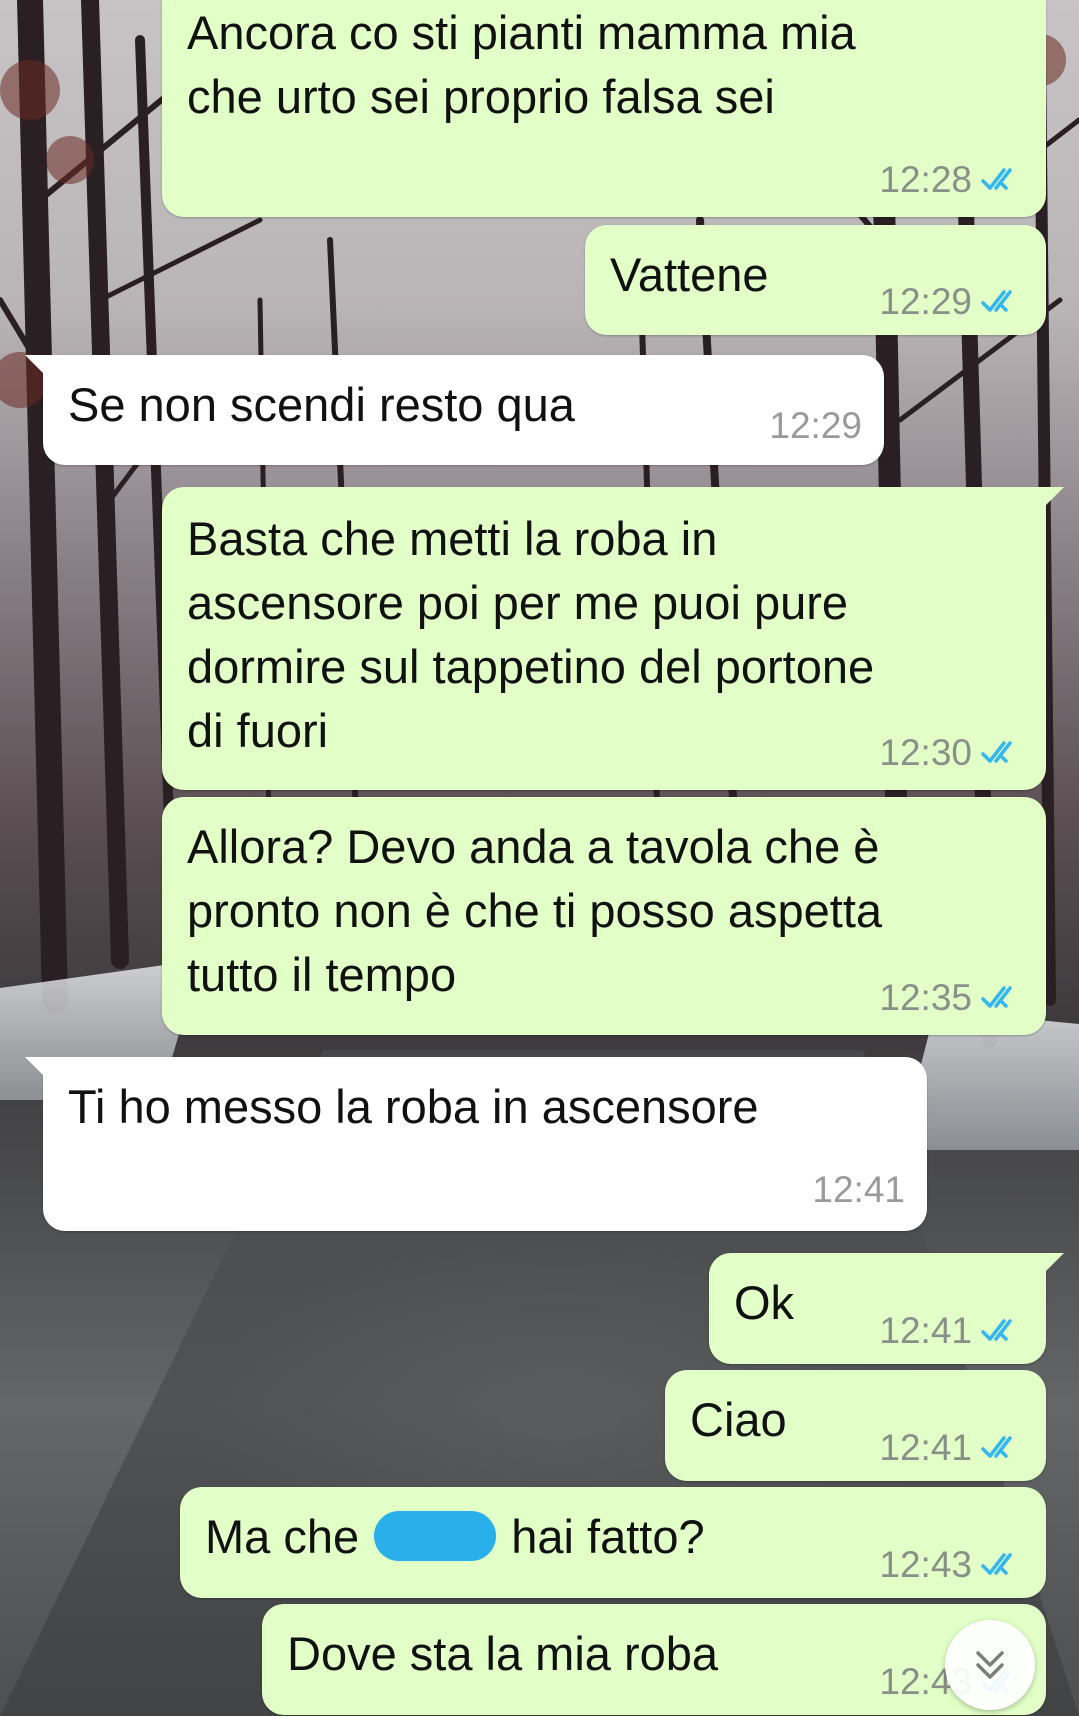 This screenshot has height=1716, width=1079. Describe the element at coordinates (925, 997) in the screenshot. I see `message-time: 12:35` at that location.